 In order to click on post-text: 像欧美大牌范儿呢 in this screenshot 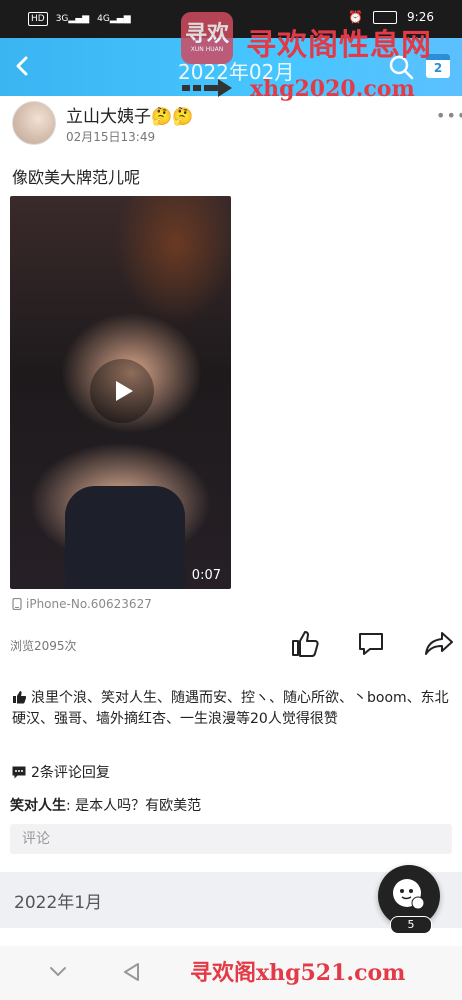, I will do `click(76, 177)`.